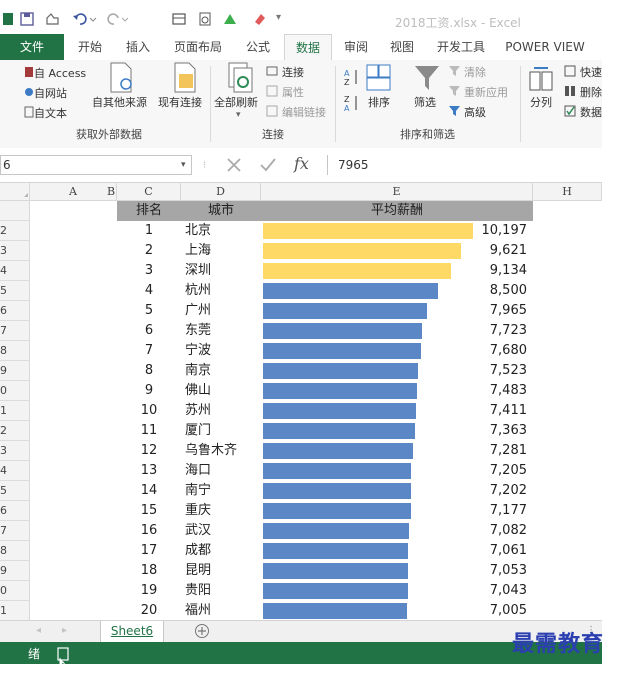  Describe the element at coordinates (236, 102) in the screenshot. I see `refresh-all-button: 全部刷新` at that location.